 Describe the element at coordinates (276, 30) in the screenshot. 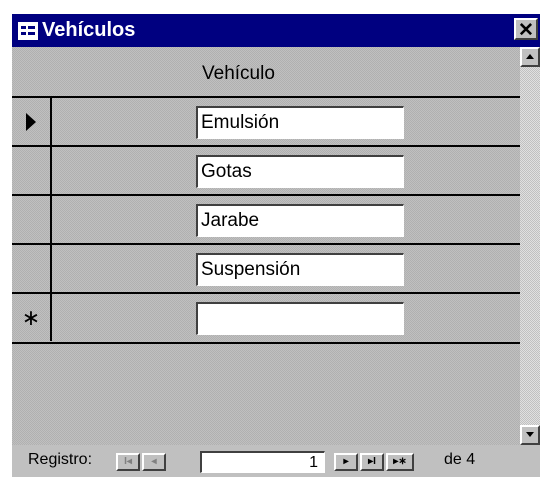

I see `title-bar: Vehículos ✕` at that location.